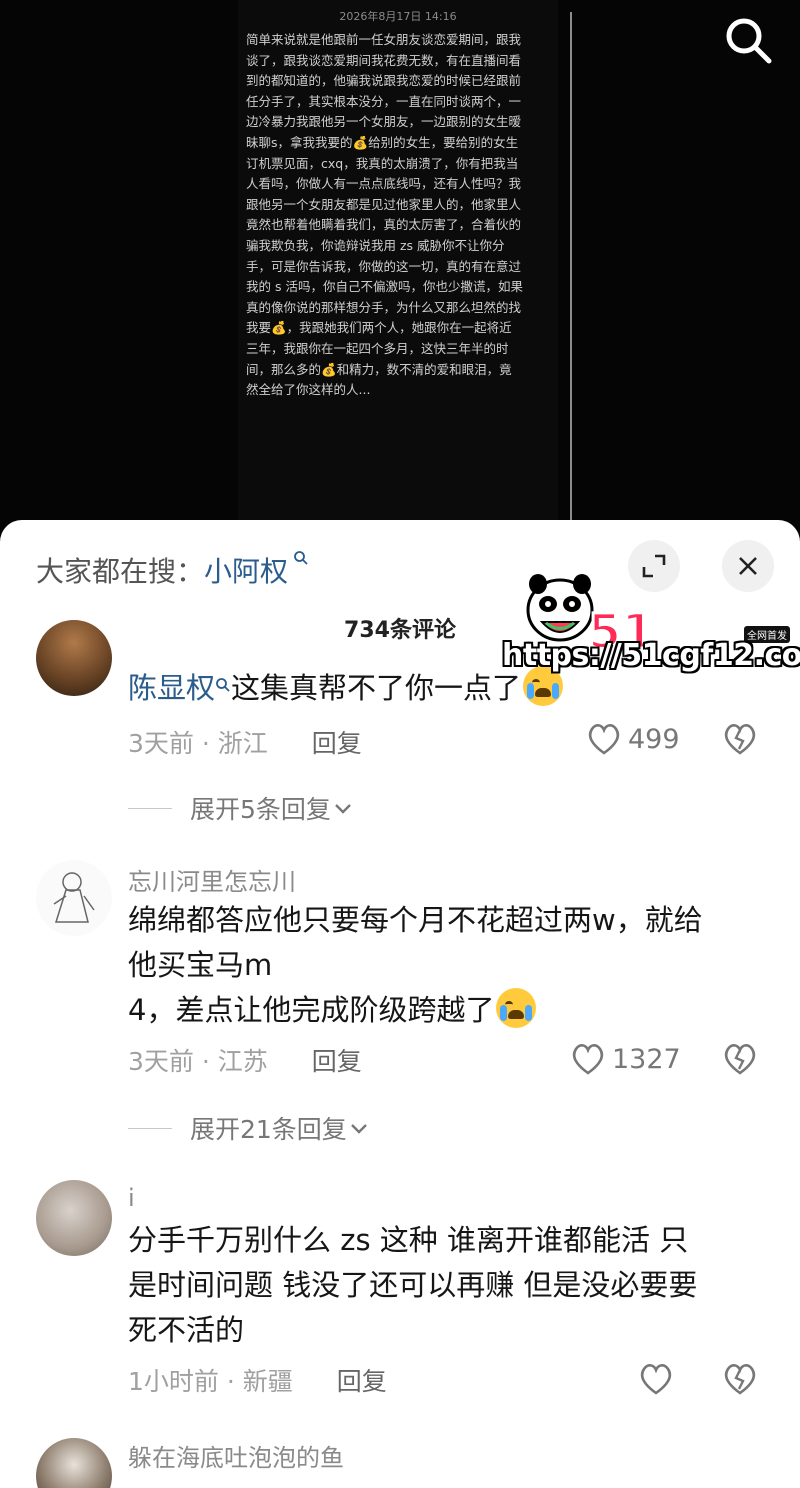 The width and height of the screenshot is (800, 1488). What do you see at coordinates (171, 688) in the screenshot?
I see `mention-name: 陈显权` at bounding box center [171, 688].